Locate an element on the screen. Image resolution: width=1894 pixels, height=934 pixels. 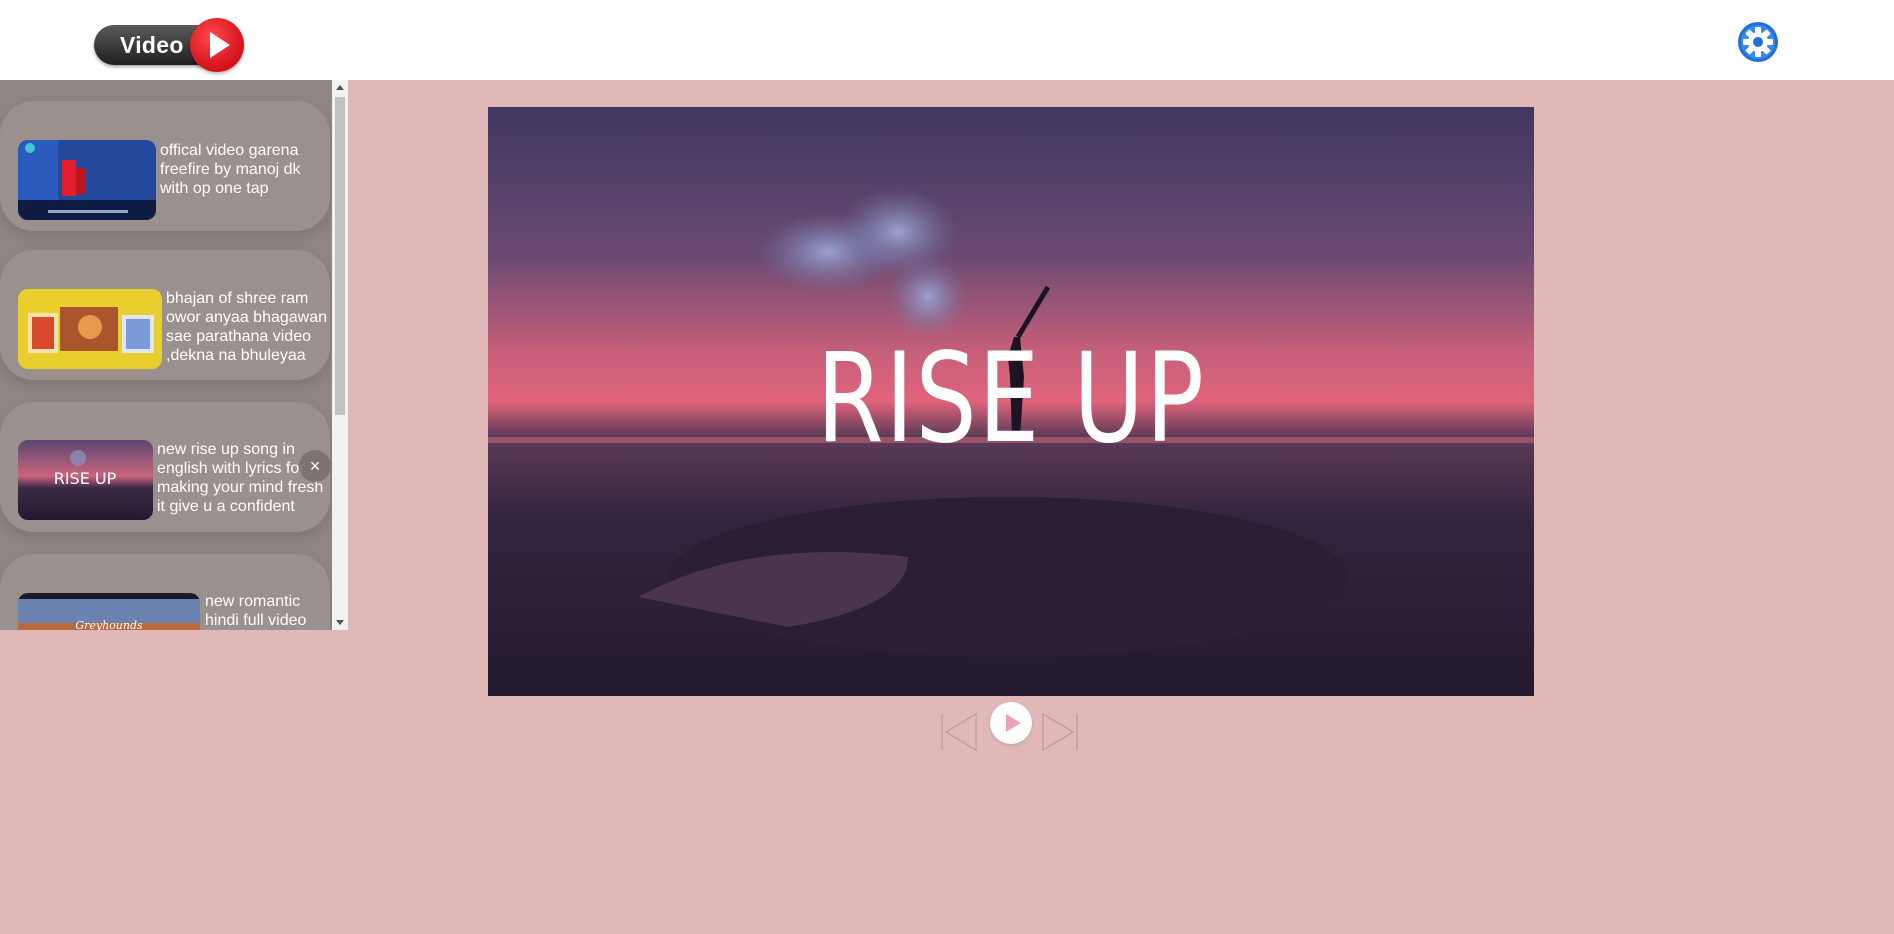
skip-previous-icon is located at coordinates (959, 732).